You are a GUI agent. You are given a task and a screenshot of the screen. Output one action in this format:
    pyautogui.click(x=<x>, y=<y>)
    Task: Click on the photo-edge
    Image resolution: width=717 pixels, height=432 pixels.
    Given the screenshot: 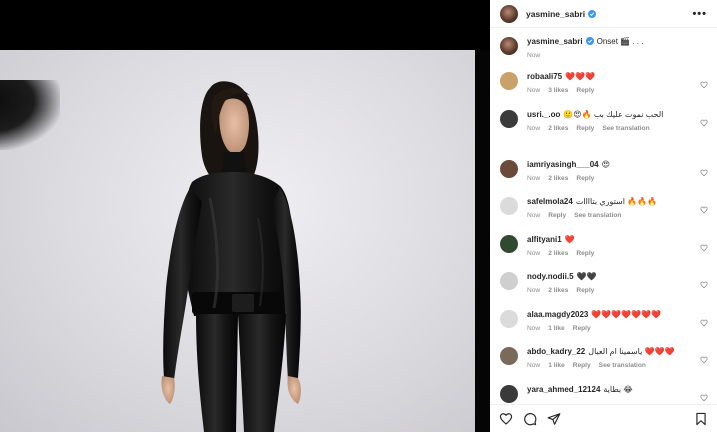 What is the action you would take?
    pyautogui.click(x=482, y=241)
    